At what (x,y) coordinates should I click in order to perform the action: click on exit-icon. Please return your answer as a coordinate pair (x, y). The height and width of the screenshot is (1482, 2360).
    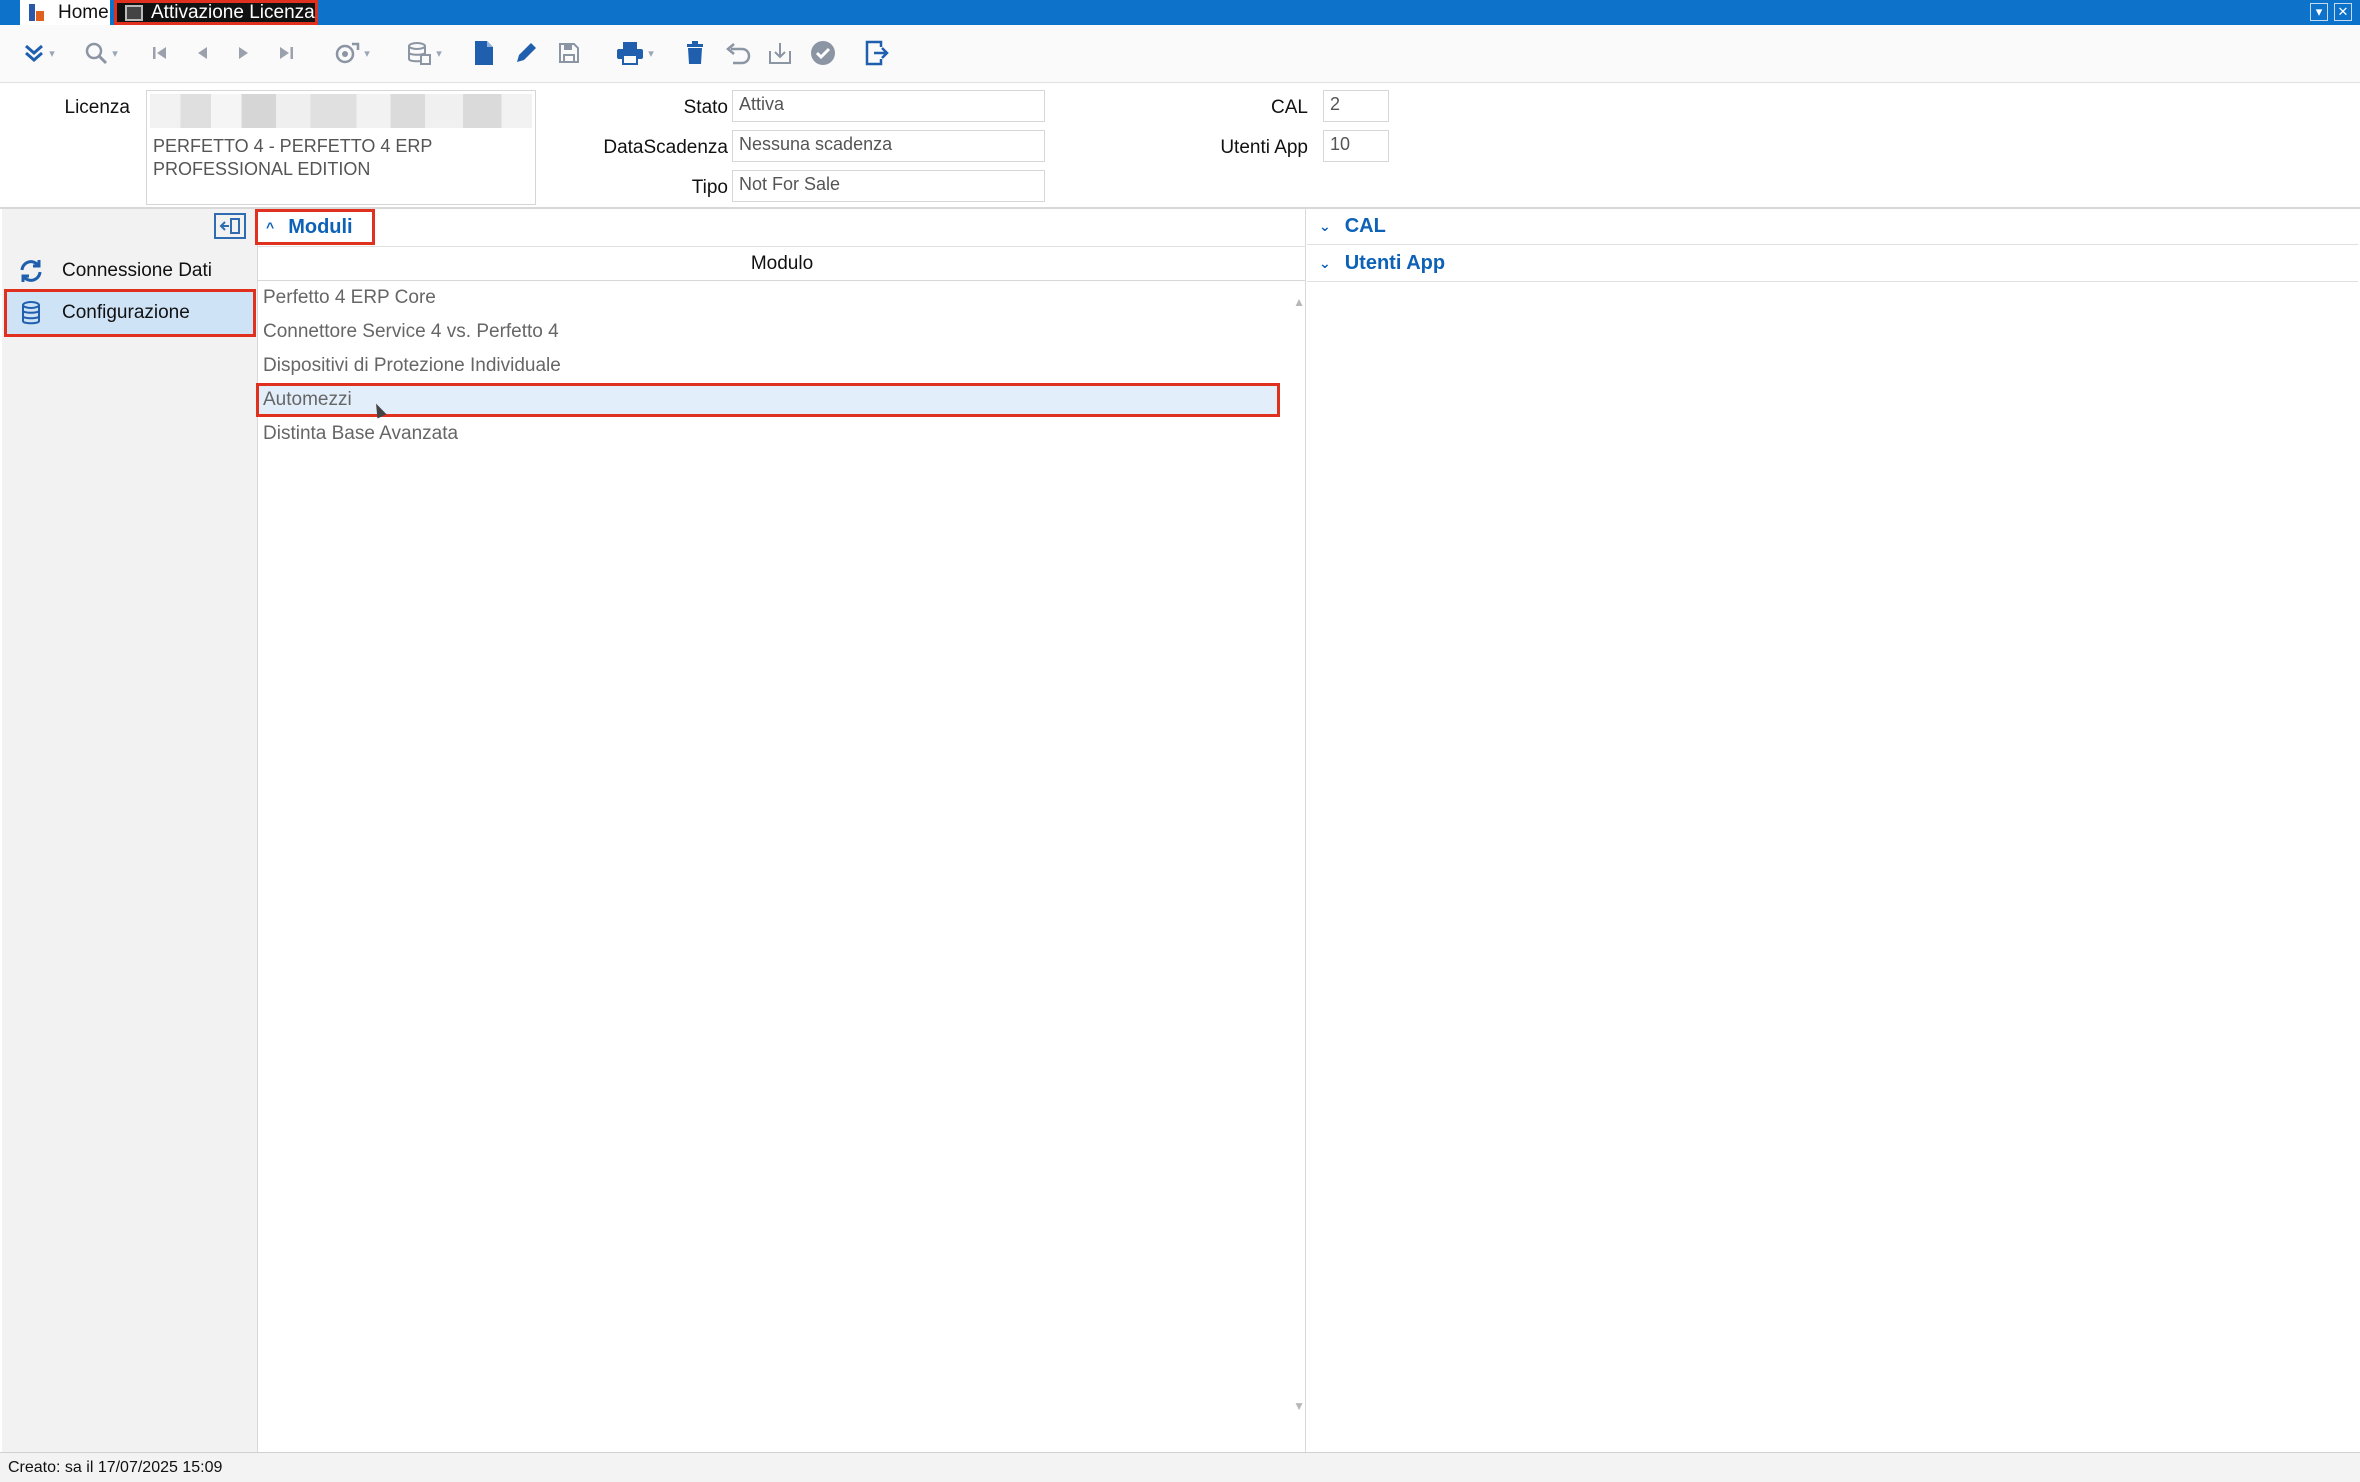
    Looking at the image, I should click on (877, 53).